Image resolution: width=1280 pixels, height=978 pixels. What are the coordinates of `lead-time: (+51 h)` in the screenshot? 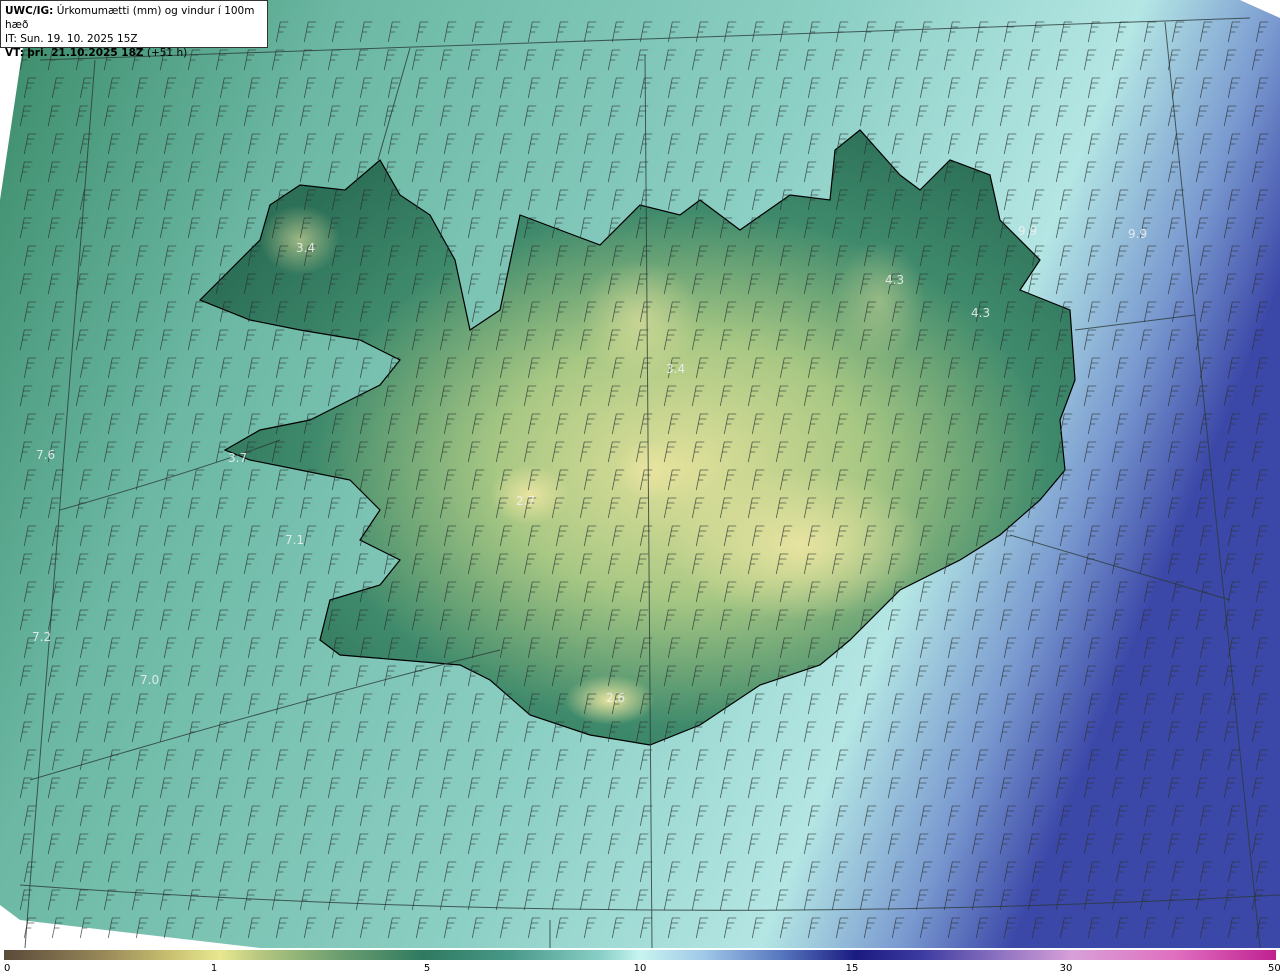 It's located at (167, 53).